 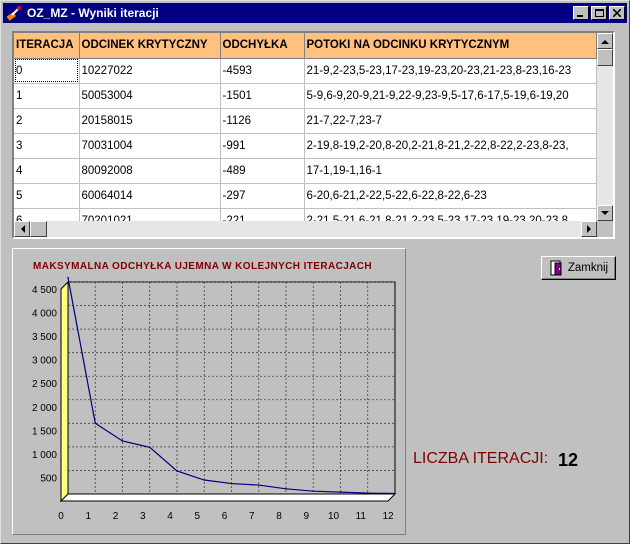 What do you see at coordinates (605, 229) in the screenshot?
I see `scrollbar-corner` at bounding box center [605, 229].